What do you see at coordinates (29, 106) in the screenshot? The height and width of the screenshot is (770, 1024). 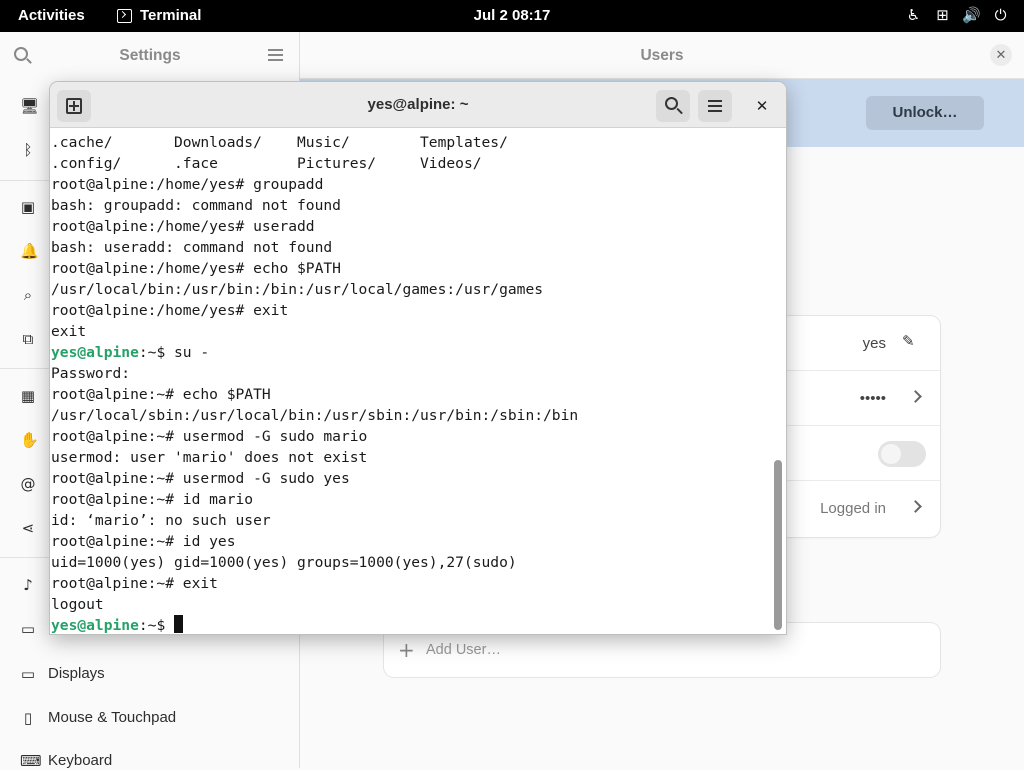 I see `network-icon: 🖥` at bounding box center [29, 106].